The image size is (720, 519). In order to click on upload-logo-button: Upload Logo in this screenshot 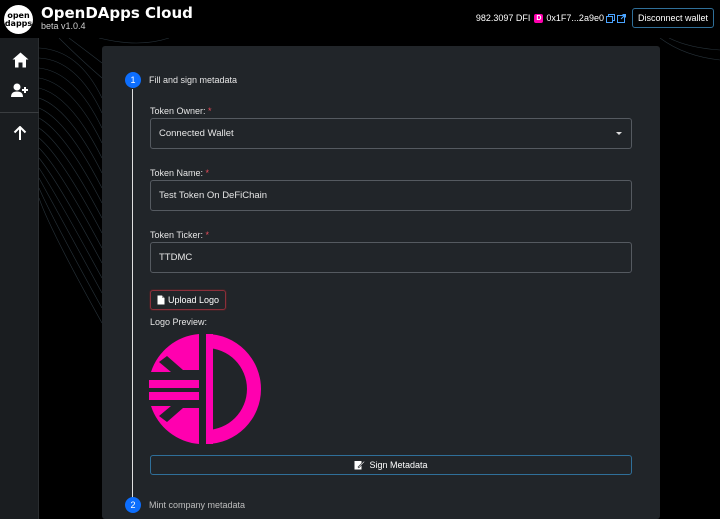, I will do `click(188, 300)`.